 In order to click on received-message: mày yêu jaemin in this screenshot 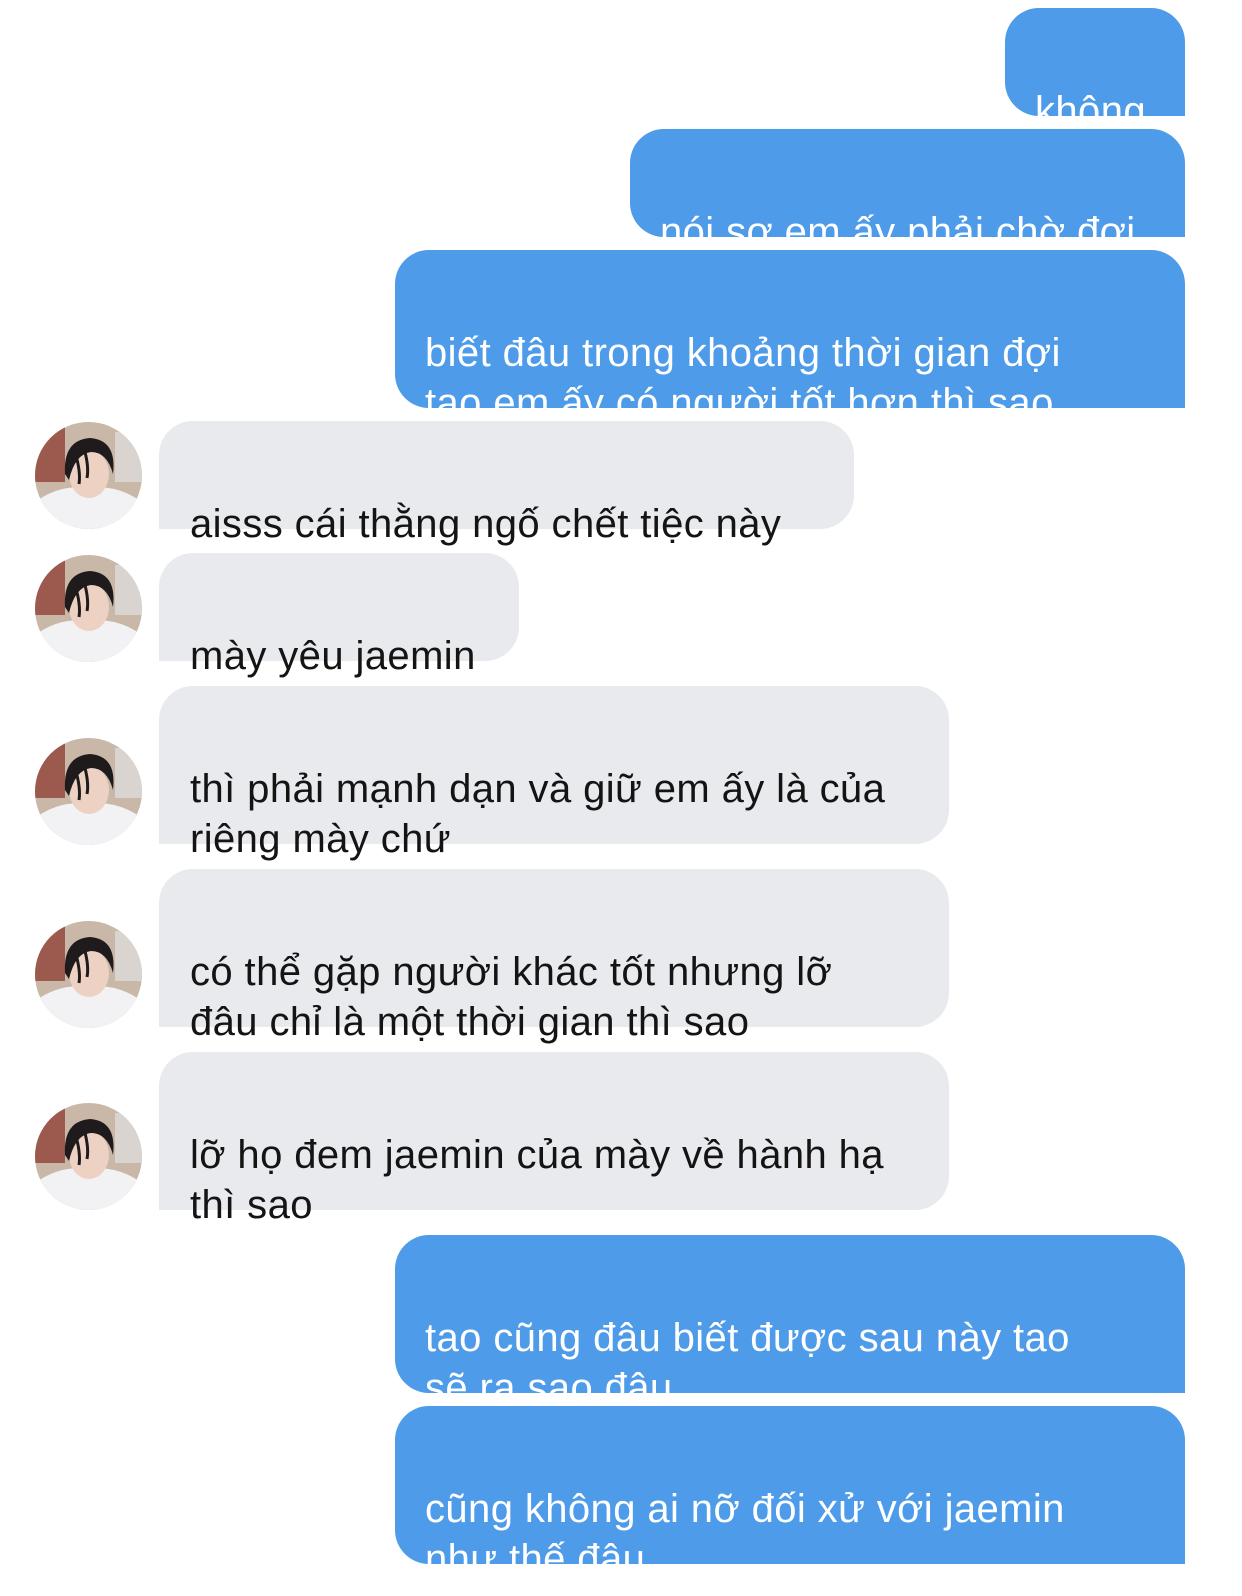, I will do `click(339, 615)`.